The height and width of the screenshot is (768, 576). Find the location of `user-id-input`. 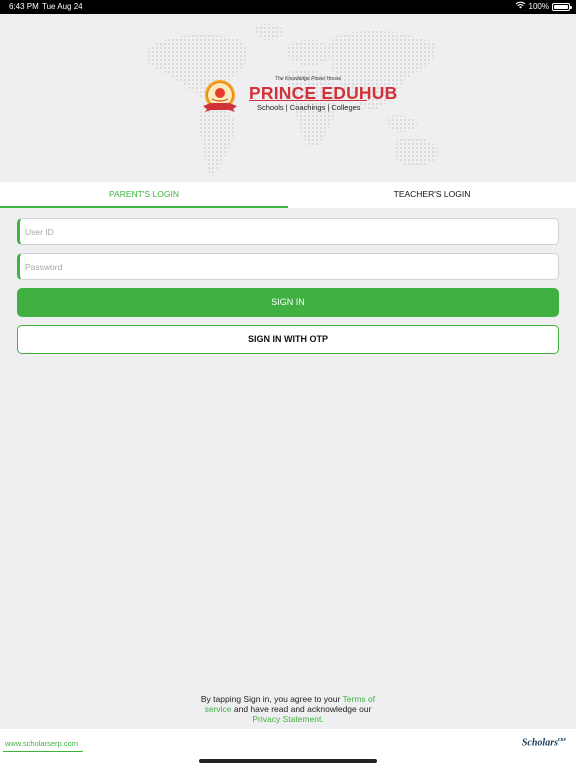

user-id-input is located at coordinates (288, 231).